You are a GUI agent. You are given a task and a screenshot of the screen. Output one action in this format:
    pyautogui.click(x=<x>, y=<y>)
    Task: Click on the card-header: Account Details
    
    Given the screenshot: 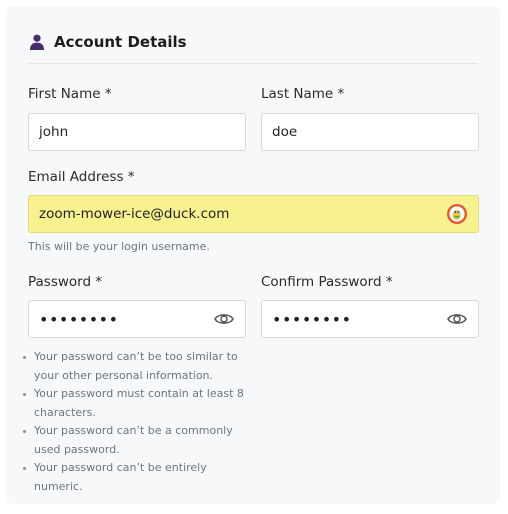 What is the action you would take?
    pyautogui.click(x=253, y=47)
    